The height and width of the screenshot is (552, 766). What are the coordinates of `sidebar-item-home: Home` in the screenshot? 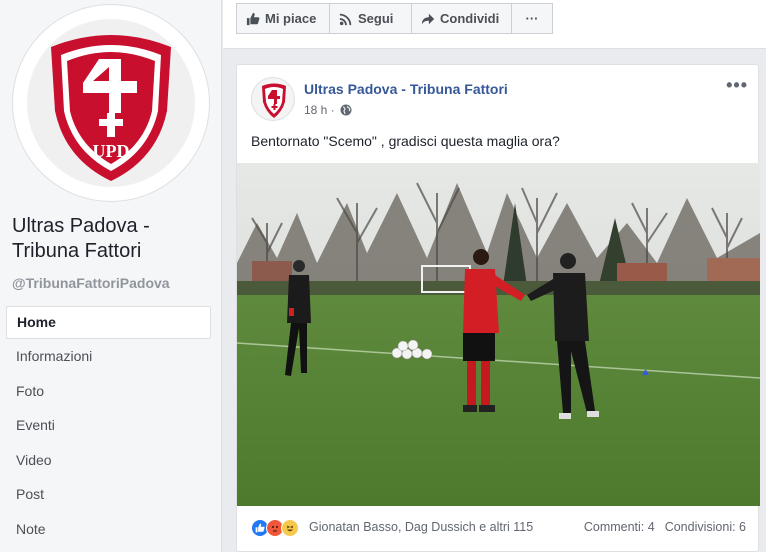 It's located at (108, 322).